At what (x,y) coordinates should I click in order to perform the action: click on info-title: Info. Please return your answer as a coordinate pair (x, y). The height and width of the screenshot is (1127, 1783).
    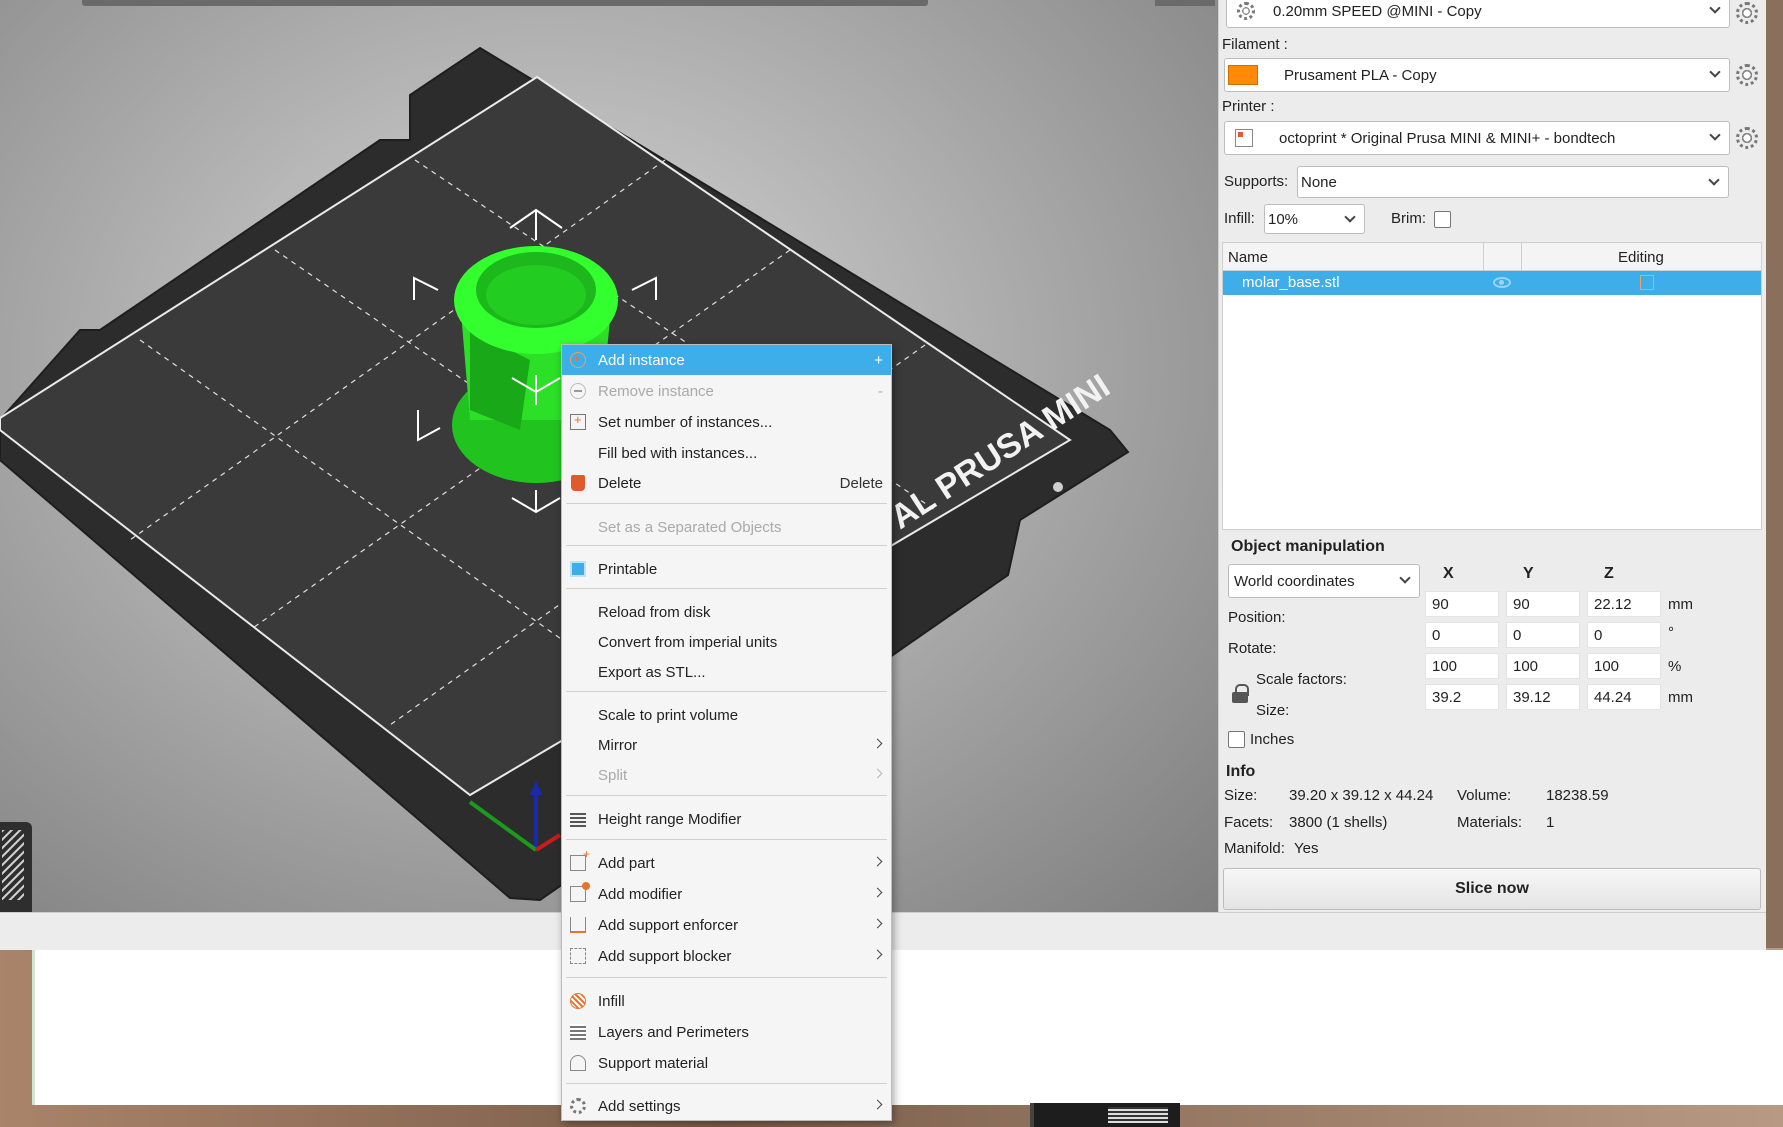
    Looking at the image, I should click on (1241, 771).